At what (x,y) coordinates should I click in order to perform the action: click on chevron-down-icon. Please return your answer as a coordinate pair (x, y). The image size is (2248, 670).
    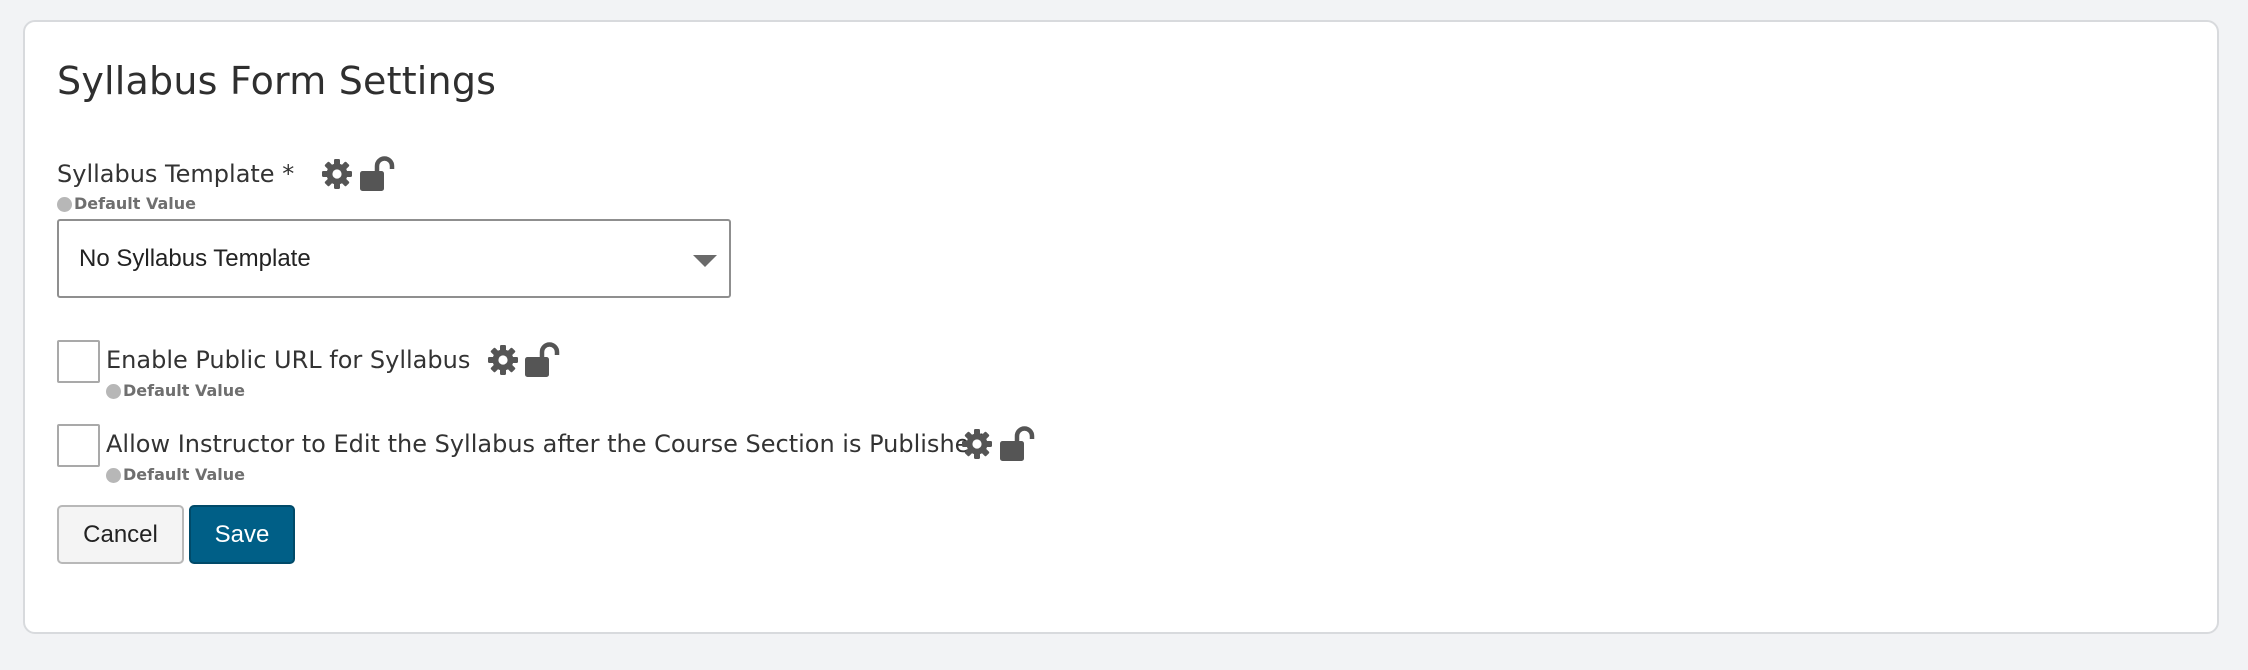
    Looking at the image, I should click on (705, 261).